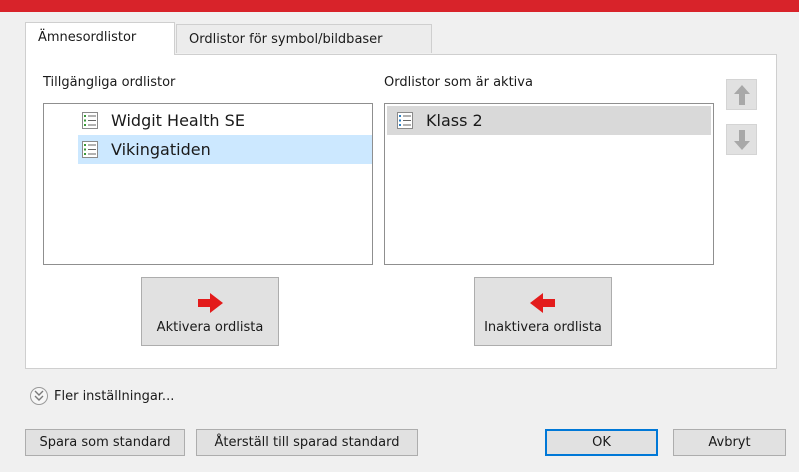 The width and height of the screenshot is (799, 472). I want to click on arrow-left-icon, so click(542, 303).